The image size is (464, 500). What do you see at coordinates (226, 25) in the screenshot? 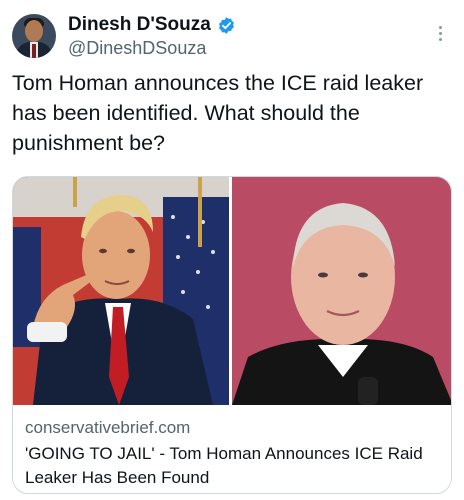
I see `verified-badge-icon` at bounding box center [226, 25].